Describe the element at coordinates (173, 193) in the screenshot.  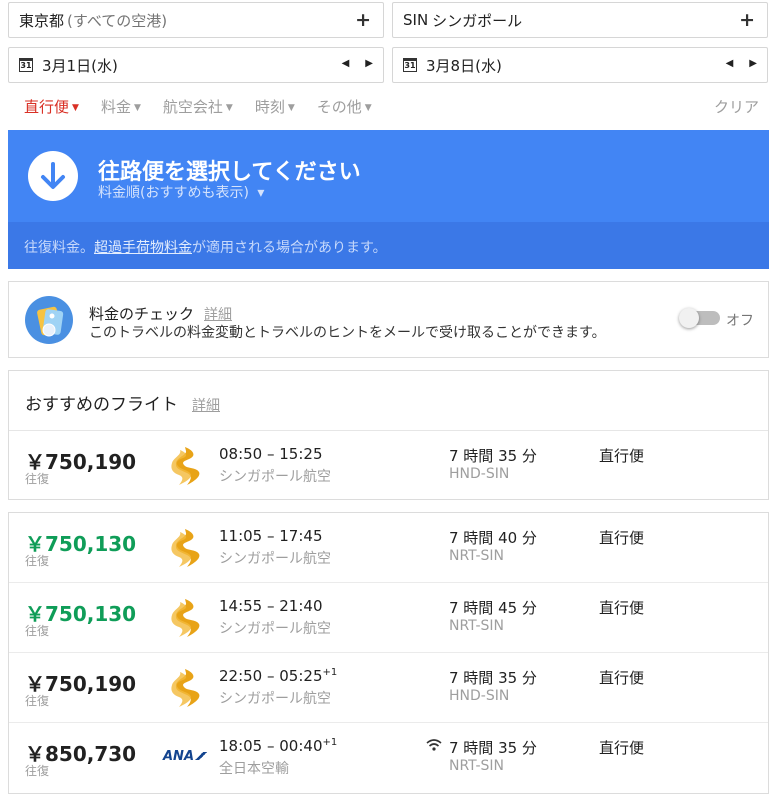
I see `sort-label: 料金順(おすすめも表示)` at that location.